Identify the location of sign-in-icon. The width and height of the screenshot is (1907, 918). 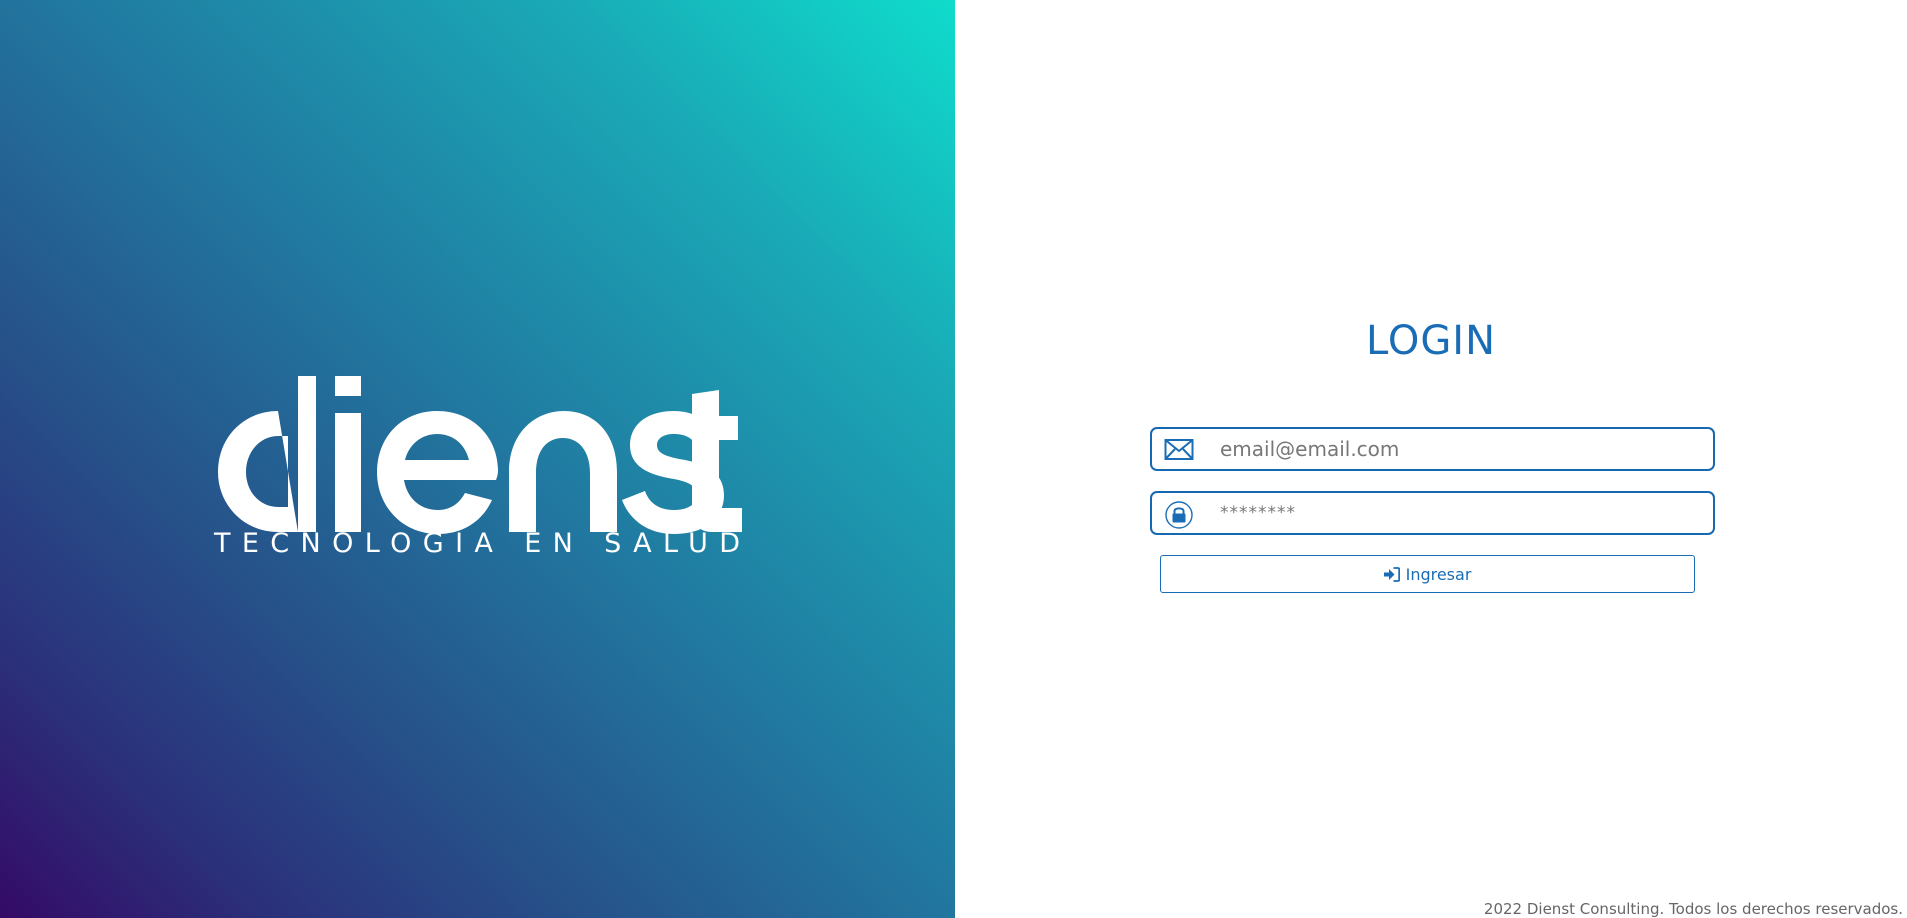
(1391, 574).